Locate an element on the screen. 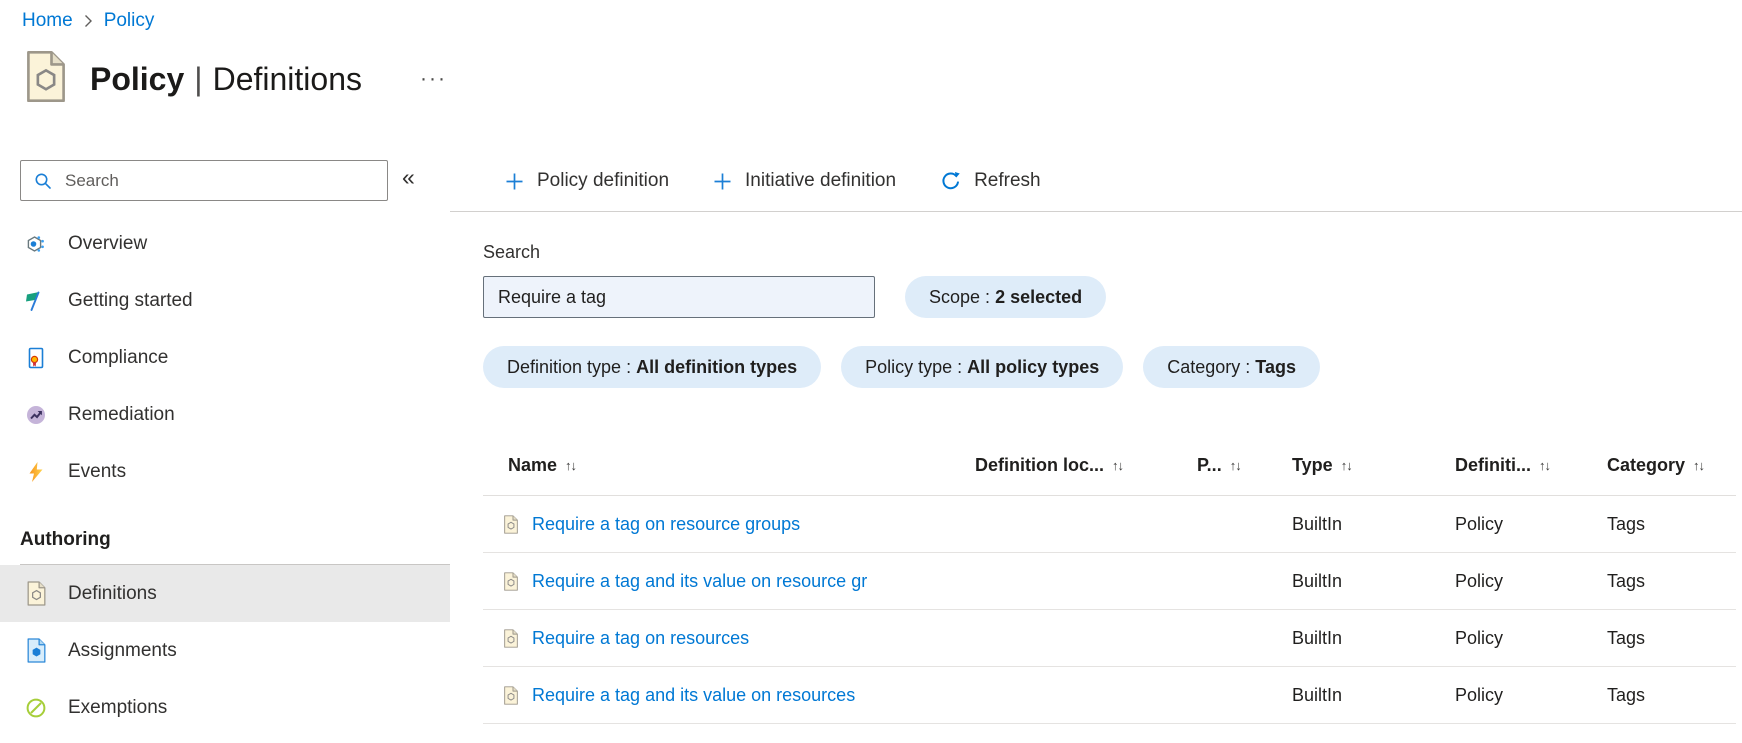  column-header-name: Name ↑↓ is located at coordinates (729, 465).